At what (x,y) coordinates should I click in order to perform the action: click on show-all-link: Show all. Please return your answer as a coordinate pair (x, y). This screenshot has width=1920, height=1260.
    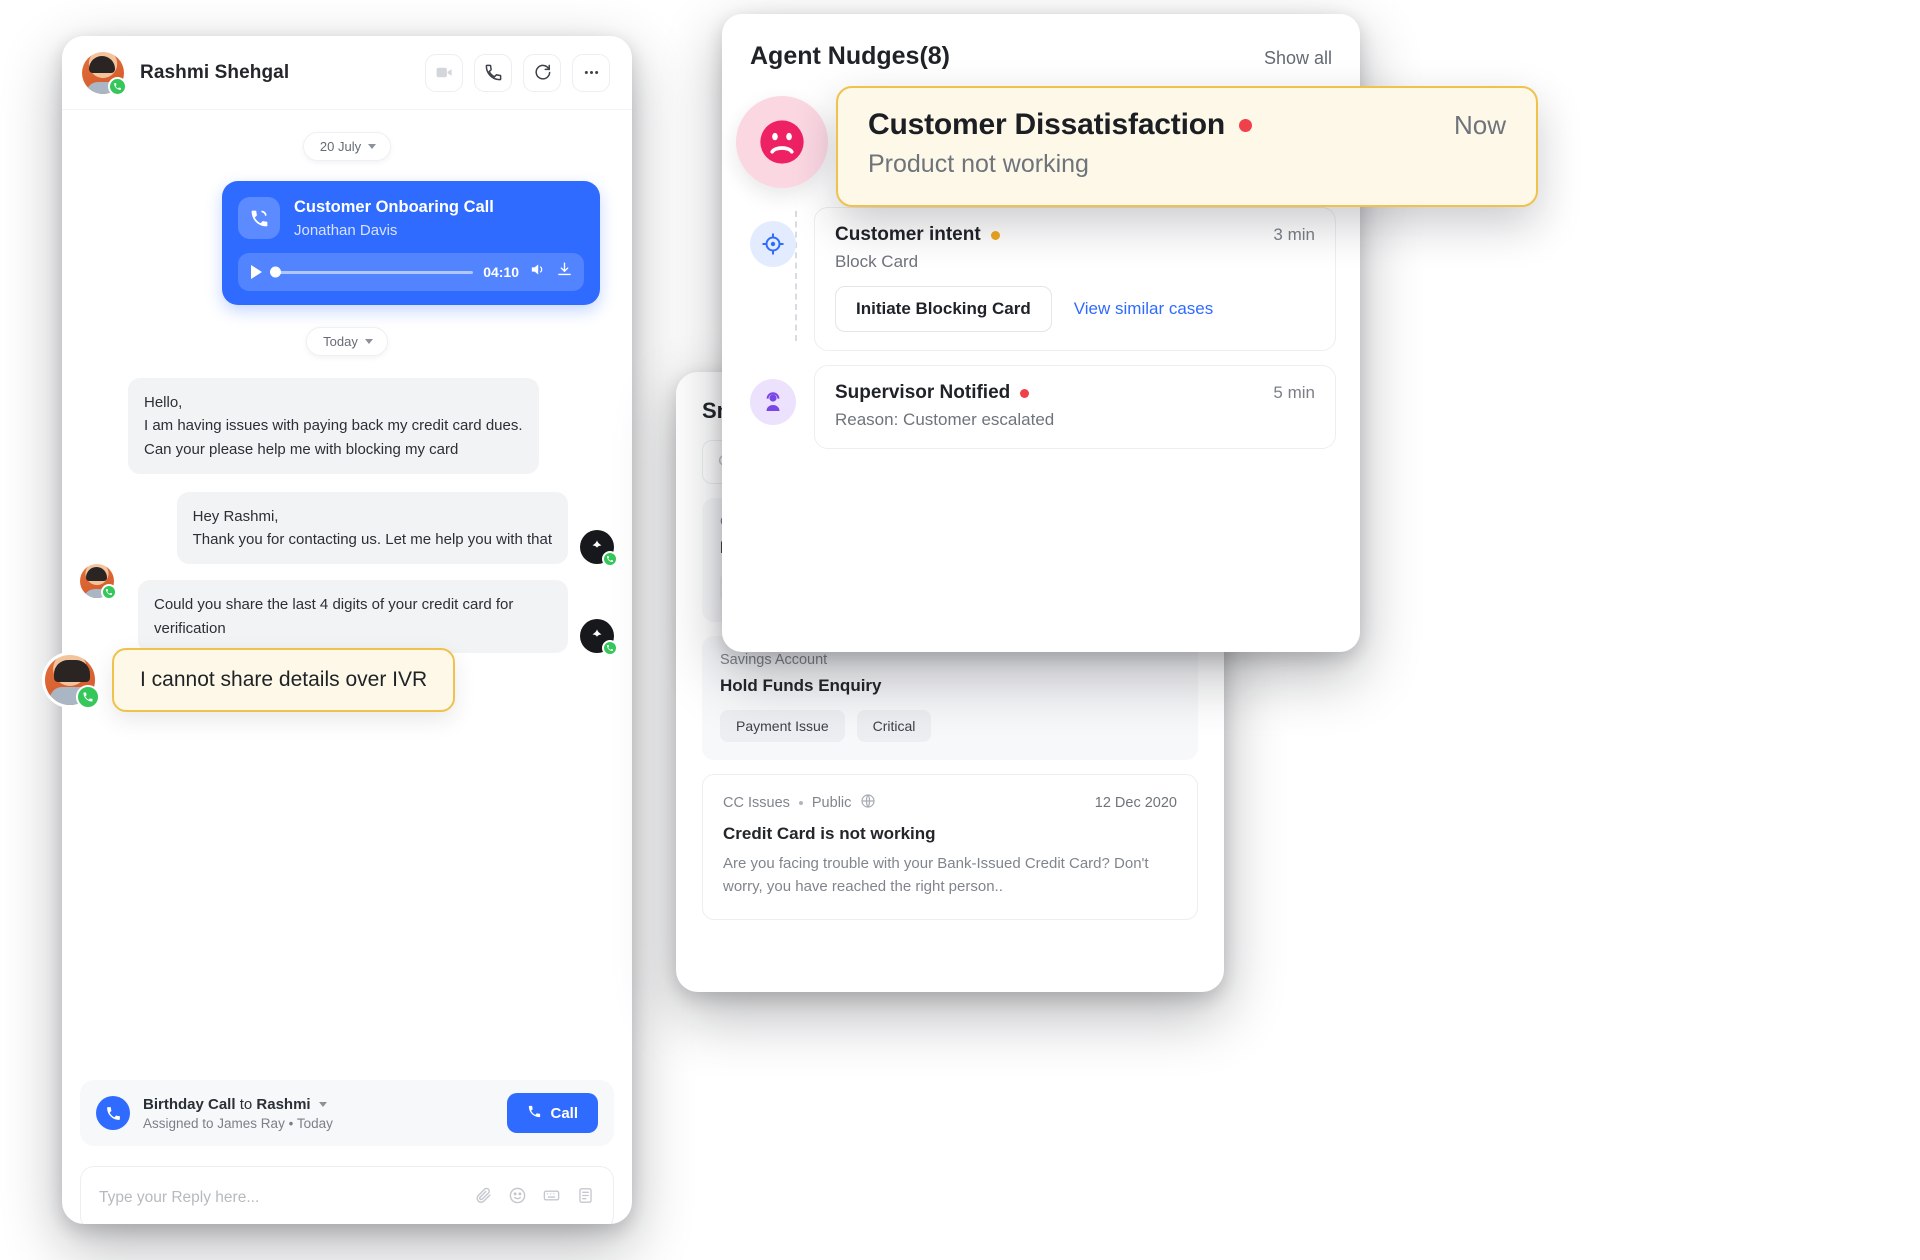
    Looking at the image, I should click on (1298, 58).